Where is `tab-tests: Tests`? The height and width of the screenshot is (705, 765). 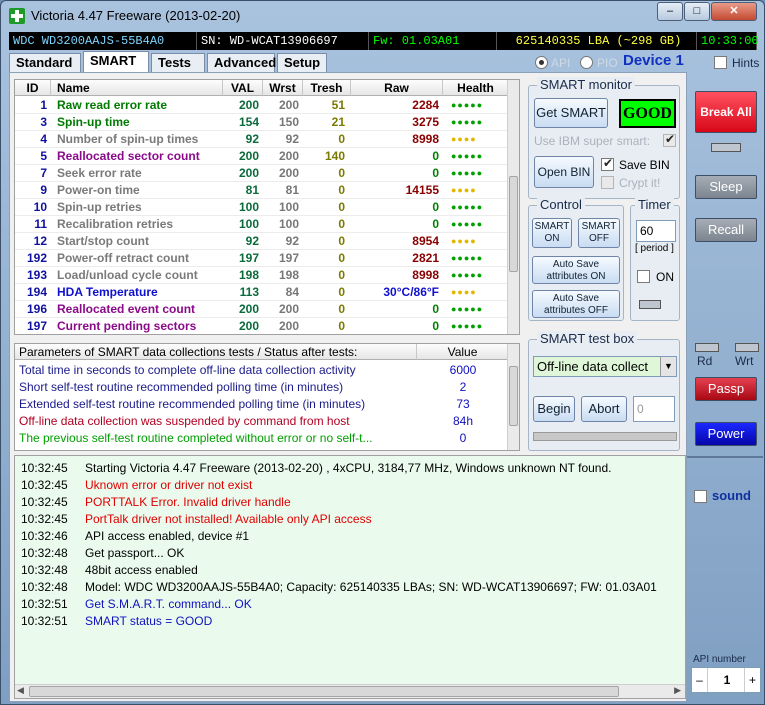
tab-tests: Tests is located at coordinates (178, 63).